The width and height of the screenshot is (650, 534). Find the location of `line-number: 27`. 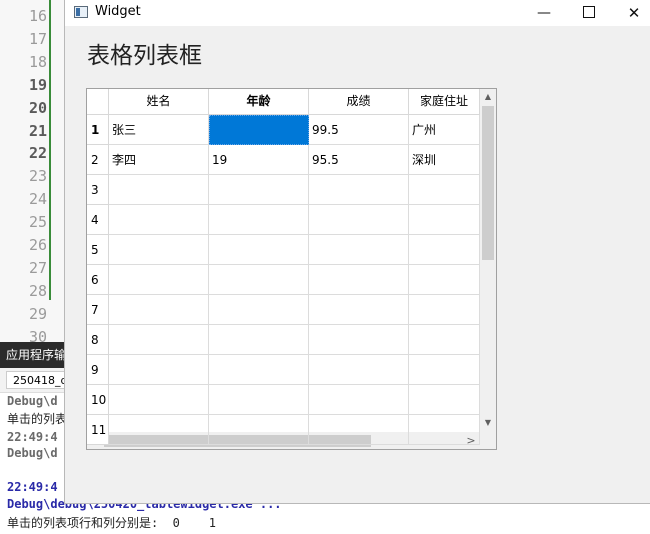

line-number: 27 is located at coordinates (37, 267).